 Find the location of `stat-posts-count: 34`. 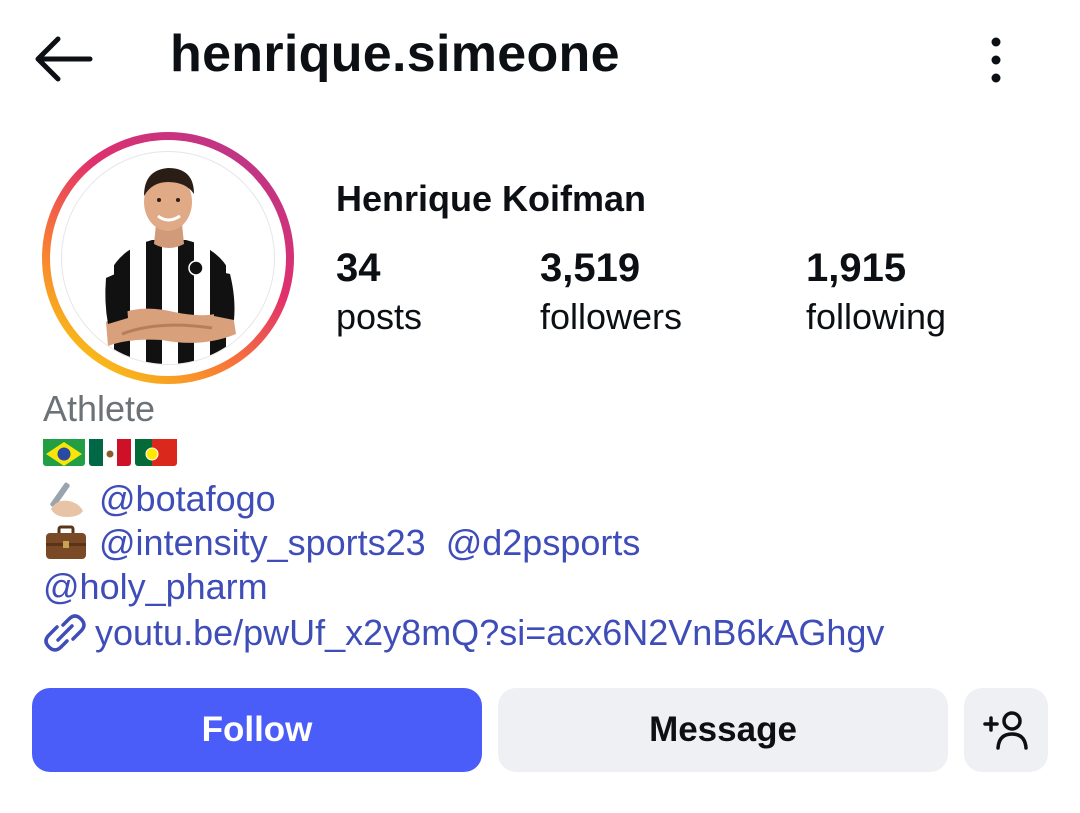

stat-posts-count: 34 is located at coordinates (358, 268).